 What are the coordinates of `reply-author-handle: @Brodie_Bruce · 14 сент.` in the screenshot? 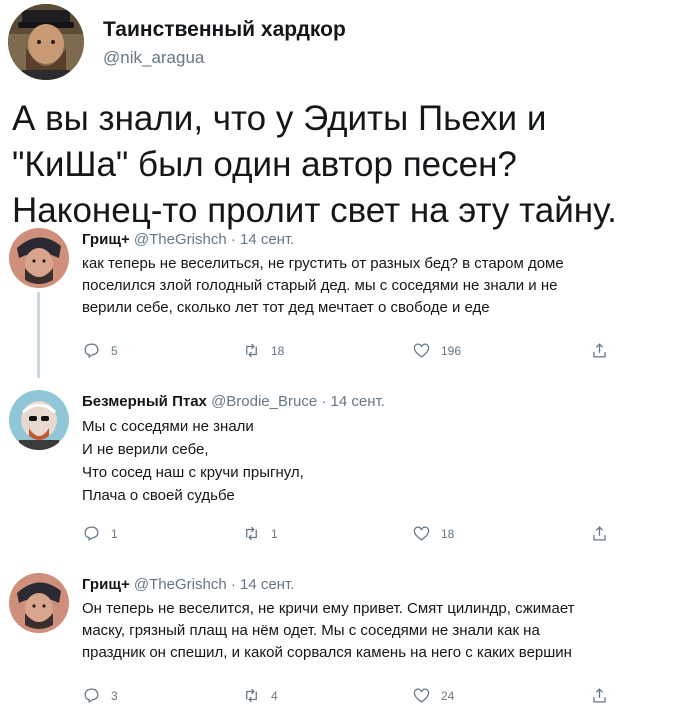 It's located at (298, 401).